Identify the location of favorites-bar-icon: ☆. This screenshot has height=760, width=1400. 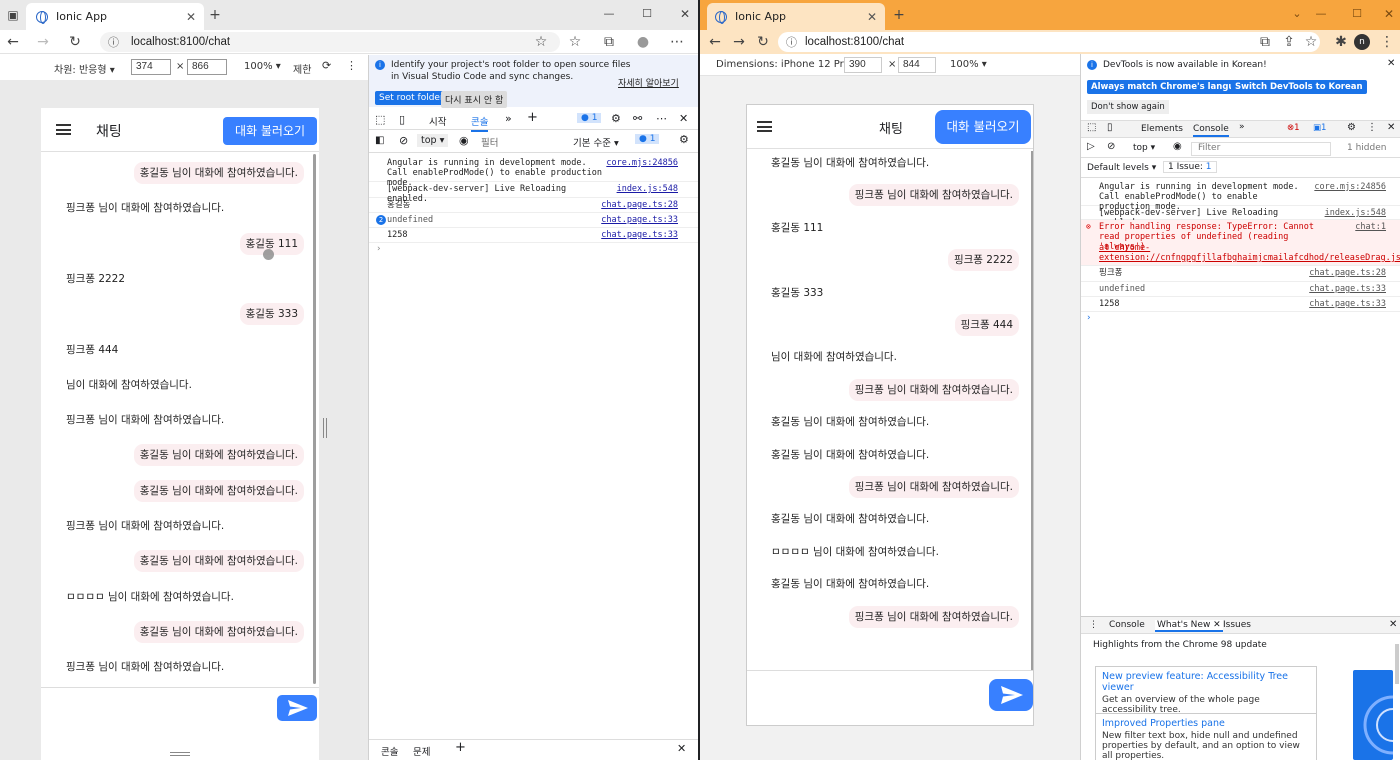
(575, 42).